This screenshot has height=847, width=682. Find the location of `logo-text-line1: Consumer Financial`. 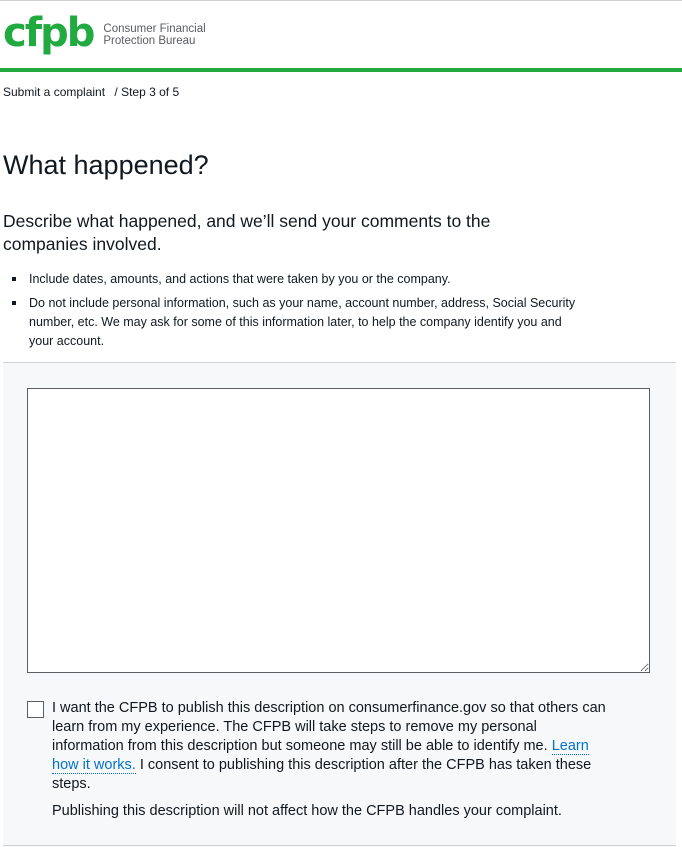

logo-text-line1: Consumer Financial is located at coordinates (154, 29).